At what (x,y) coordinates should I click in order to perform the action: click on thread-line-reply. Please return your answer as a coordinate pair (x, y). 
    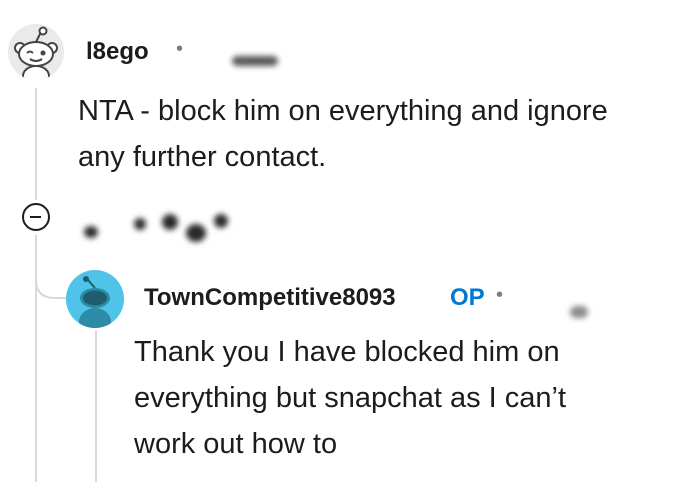
    Looking at the image, I should click on (96, 406).